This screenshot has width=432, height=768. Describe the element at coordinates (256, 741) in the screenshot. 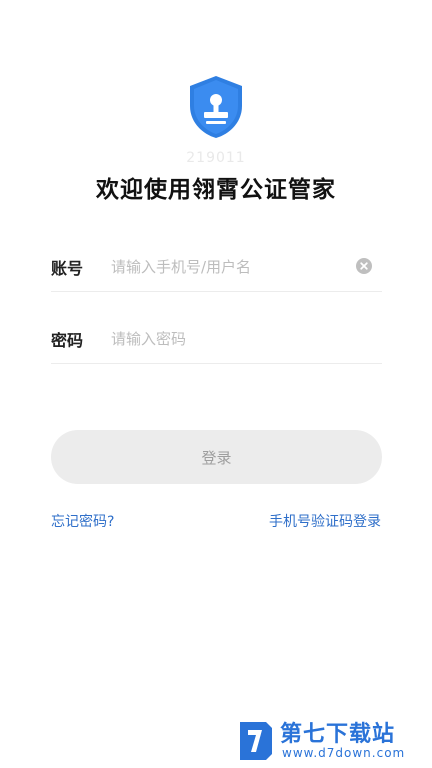

I see `d7-logo-icon` at that location.